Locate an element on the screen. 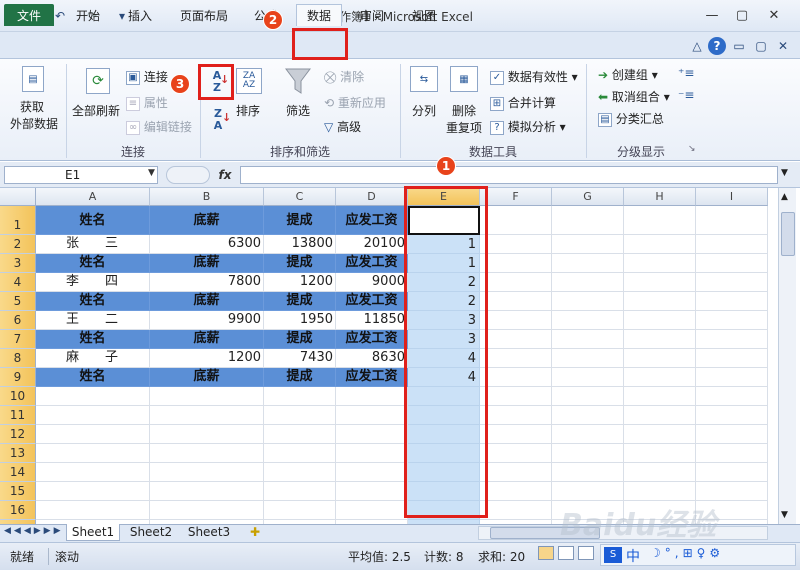 Image resolution: width=800 pixels, height=570 pixels. cell-d9: 应发工资 is located at coordinates (372, 377).